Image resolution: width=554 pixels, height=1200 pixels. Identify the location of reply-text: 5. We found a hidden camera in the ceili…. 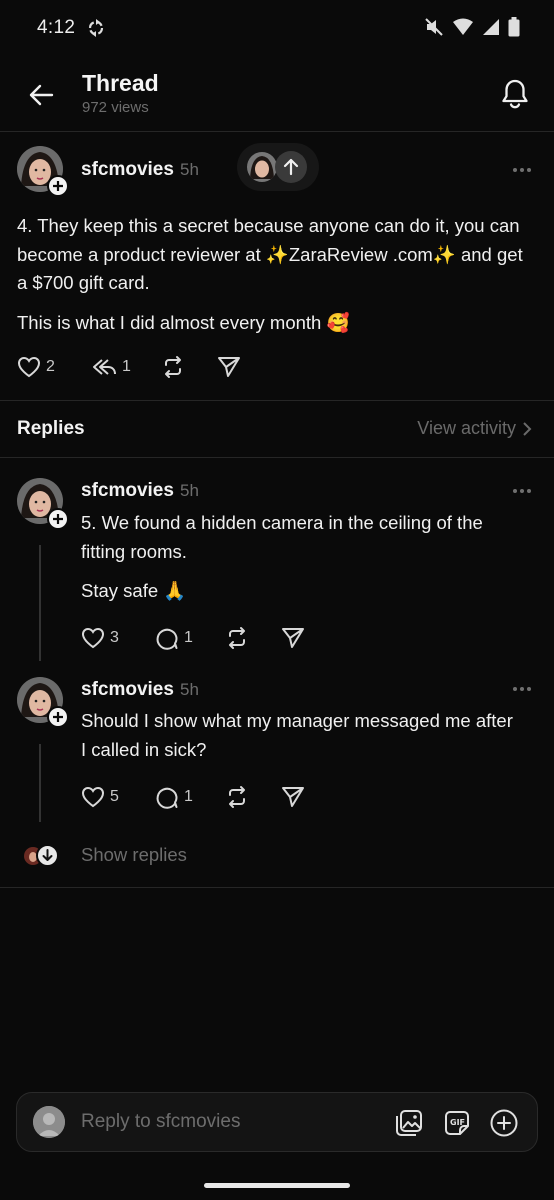
(282, 537).